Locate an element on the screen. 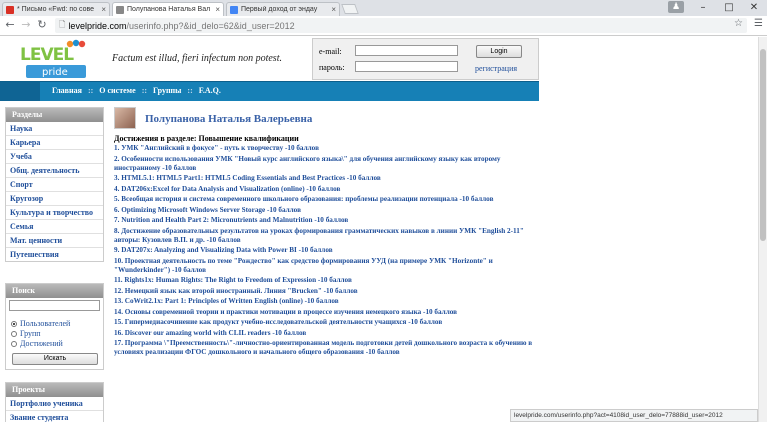 The width and height of the screenshot is (767, 422). main-nav: Главная:: О системе:: Группы:: F.A.Q. is located at coordinates (269, 91).